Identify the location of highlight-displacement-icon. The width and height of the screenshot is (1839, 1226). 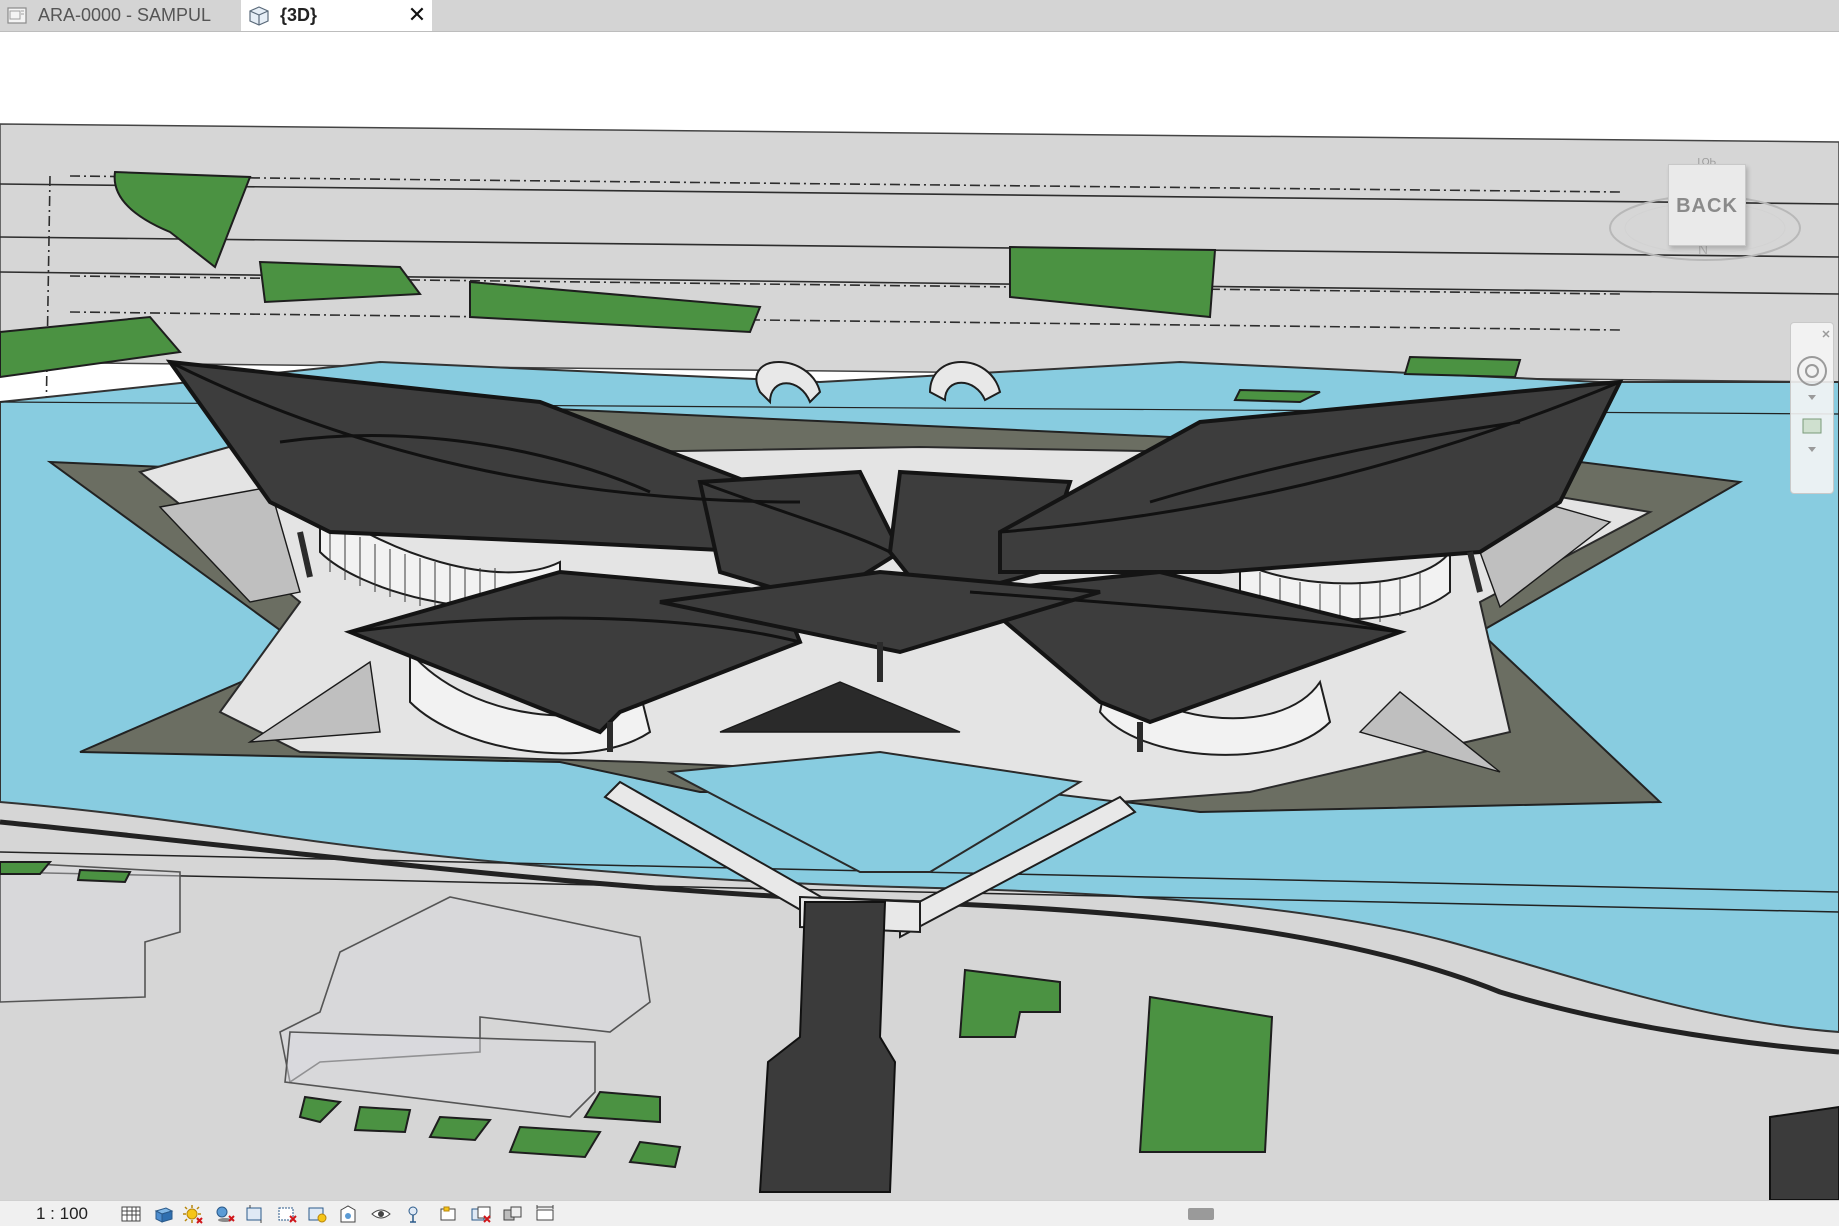
(449, 1214).